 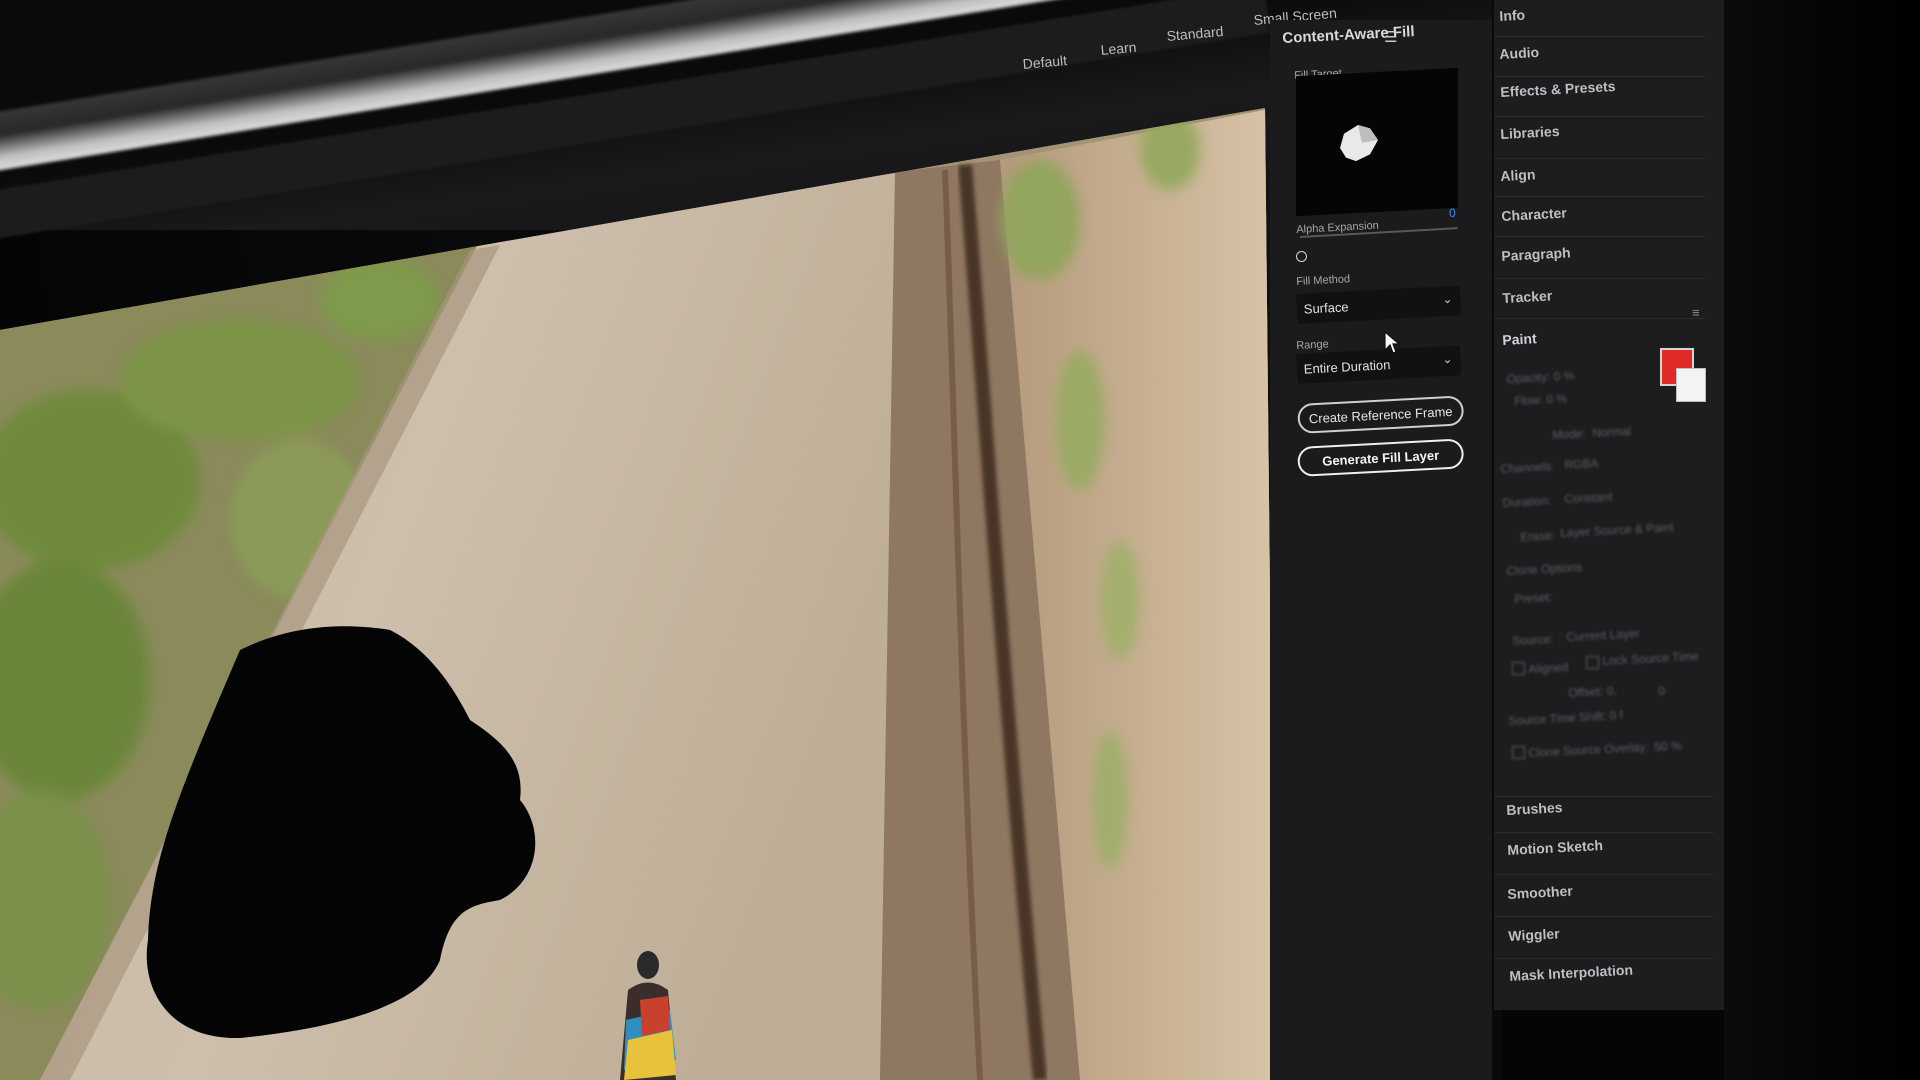 I want to click on alpha-expansion-slider-handle, so click(x=1301, y=256).